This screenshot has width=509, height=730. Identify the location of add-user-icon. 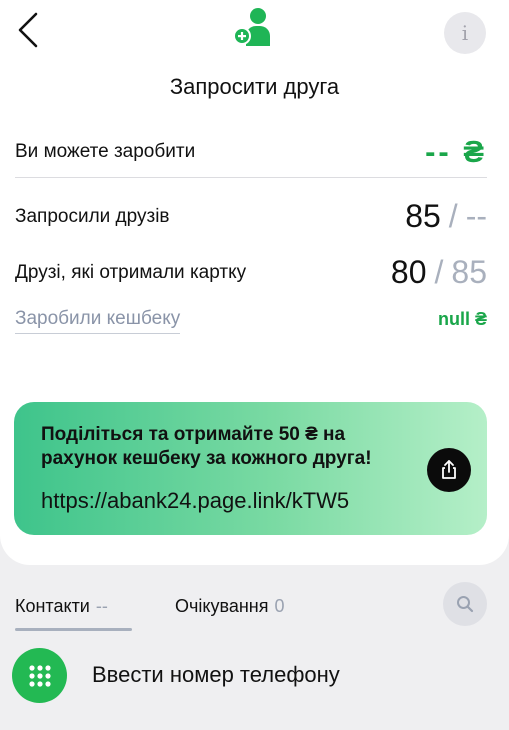
(251, 27).